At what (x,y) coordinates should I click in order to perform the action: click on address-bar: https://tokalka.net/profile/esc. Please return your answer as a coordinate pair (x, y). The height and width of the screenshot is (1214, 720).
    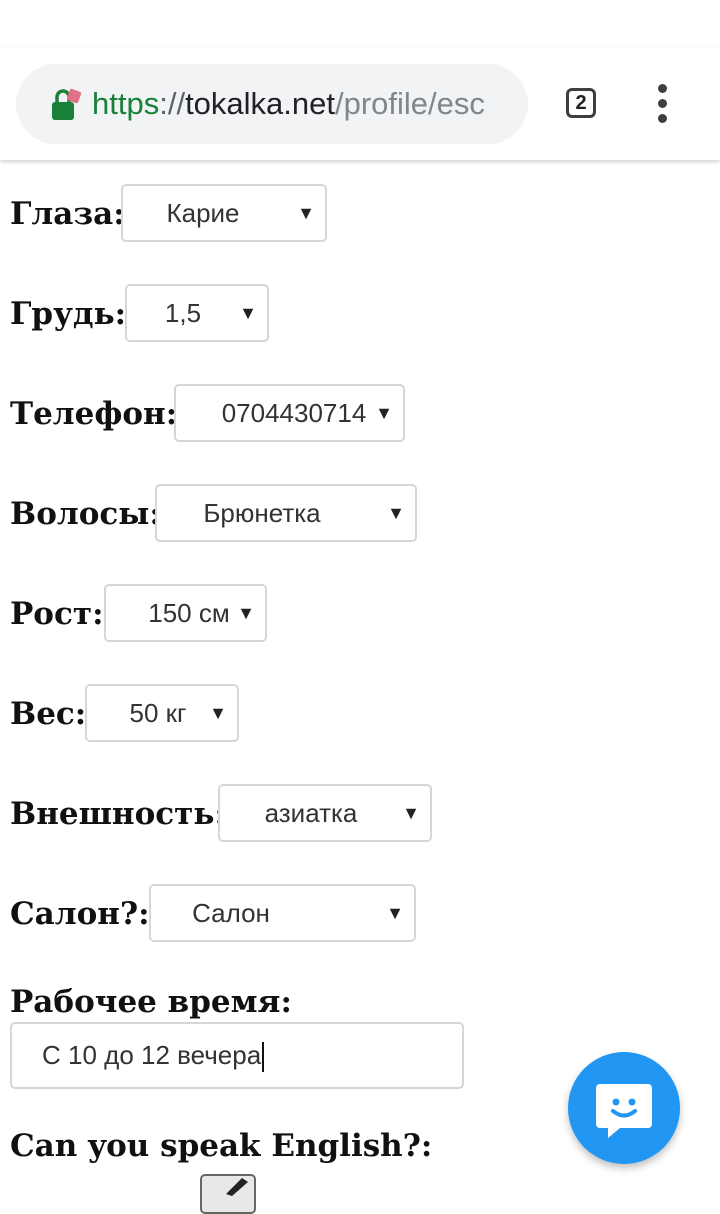
    Looking at the image, I should click on (272, 104).